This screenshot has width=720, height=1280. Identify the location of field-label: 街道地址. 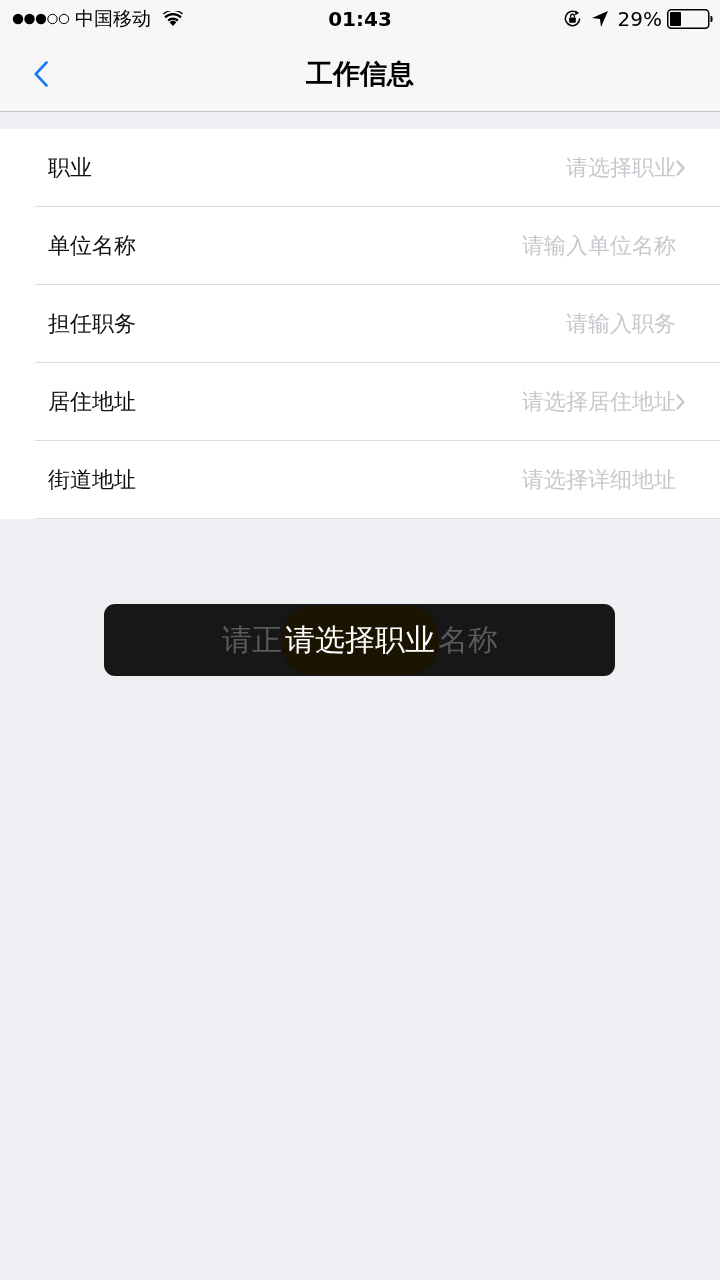
(91, 479).